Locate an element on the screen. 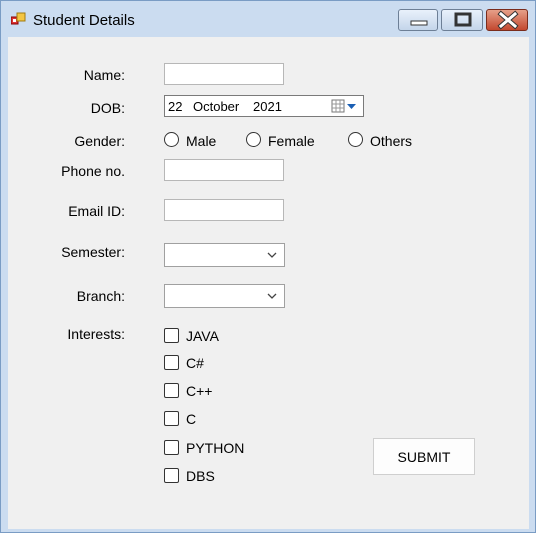 The image size is (536, 533). interest-dbs-label: DBS is located at coordinates (200, 476).